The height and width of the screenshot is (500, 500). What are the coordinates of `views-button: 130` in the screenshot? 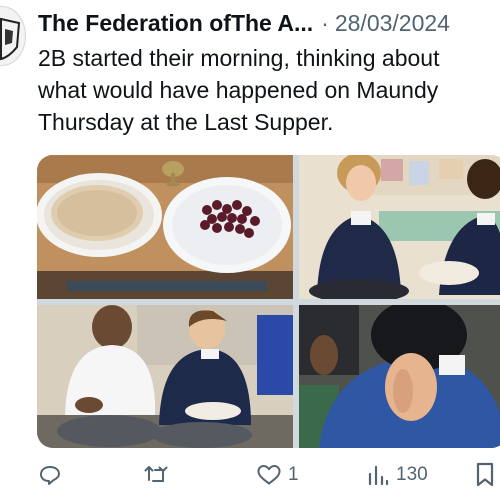 It's located at (397, 475).